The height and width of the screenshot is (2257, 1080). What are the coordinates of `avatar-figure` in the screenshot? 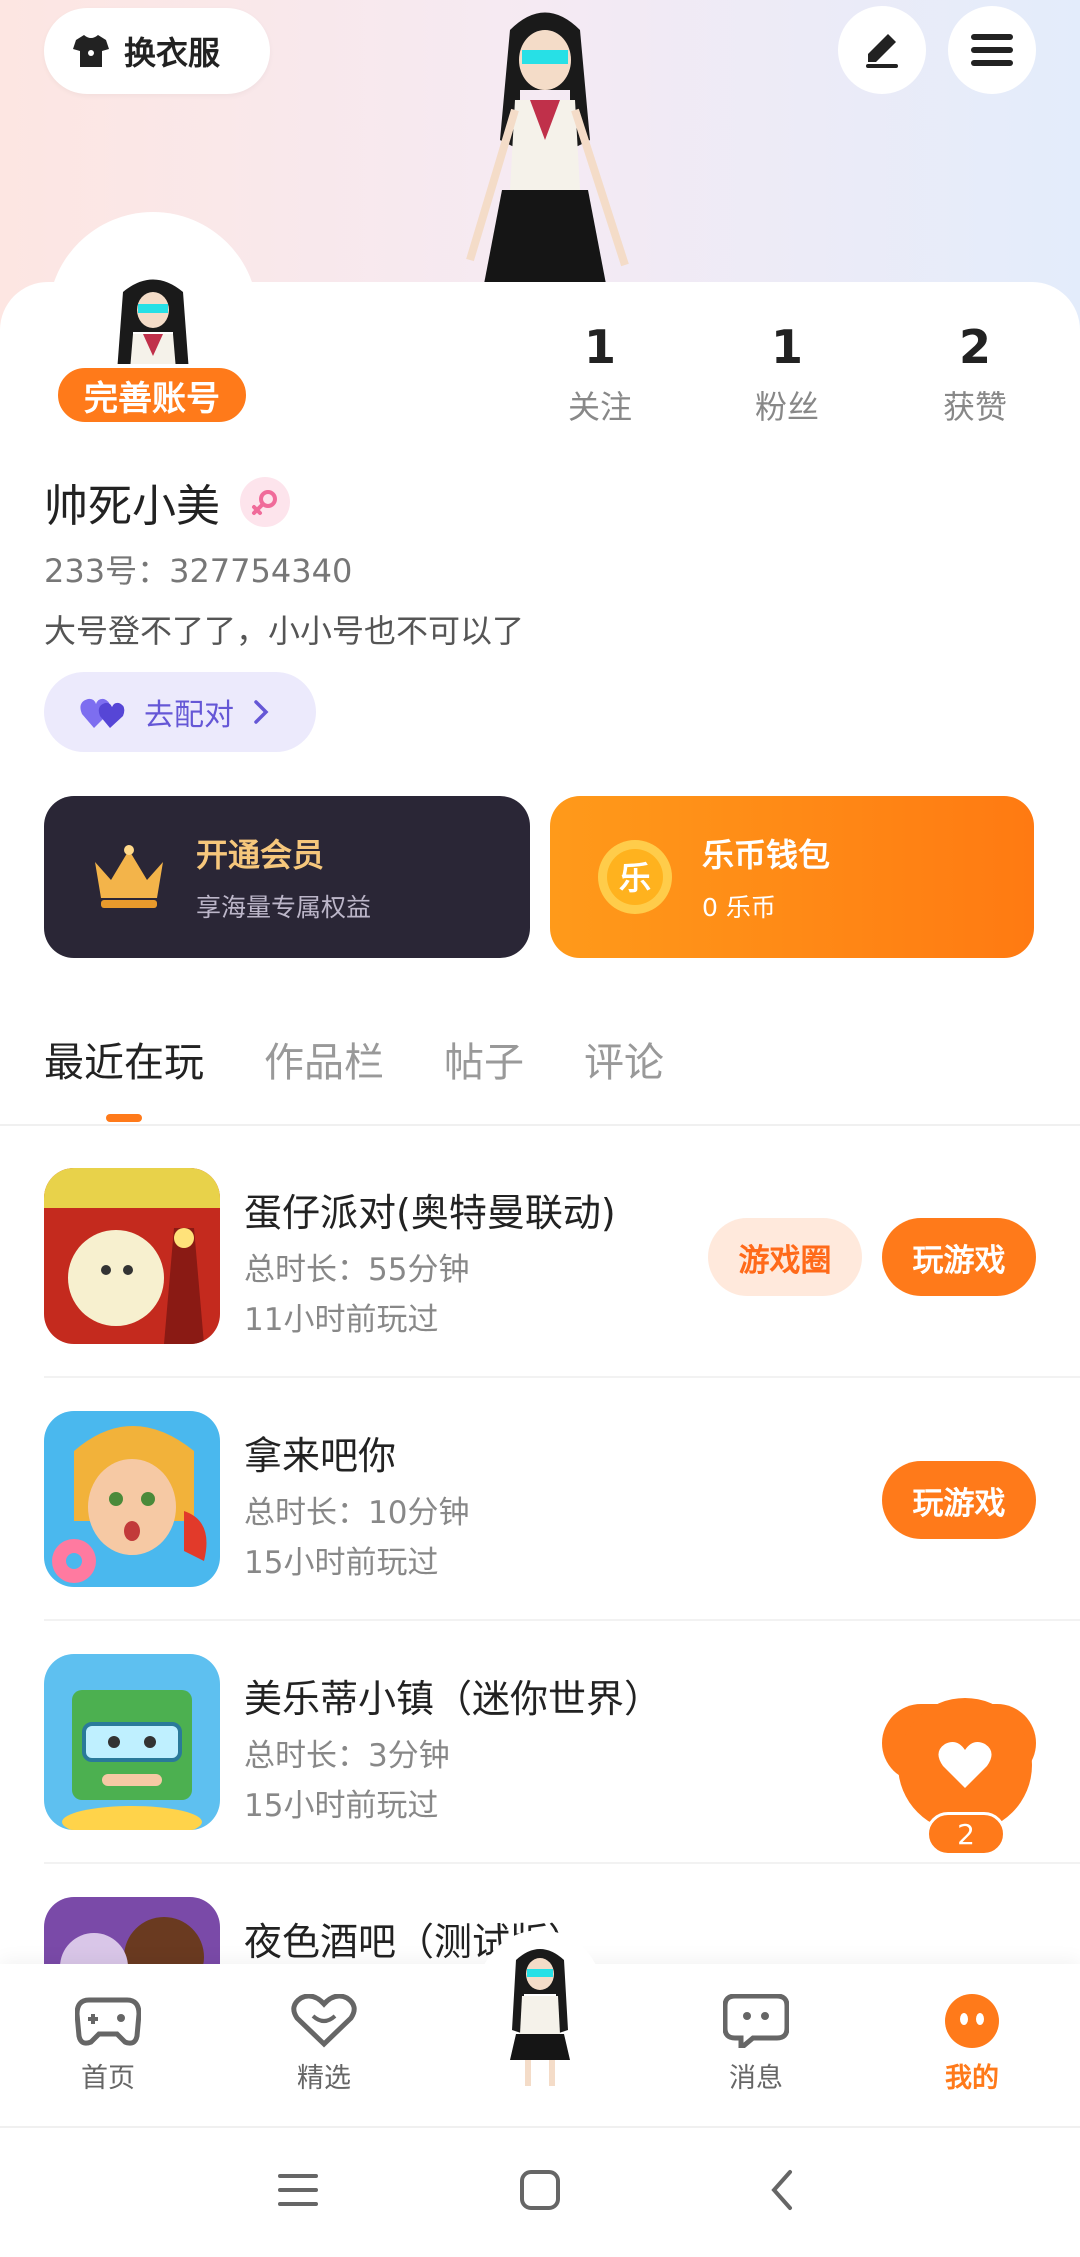 It's located at (545, 142).